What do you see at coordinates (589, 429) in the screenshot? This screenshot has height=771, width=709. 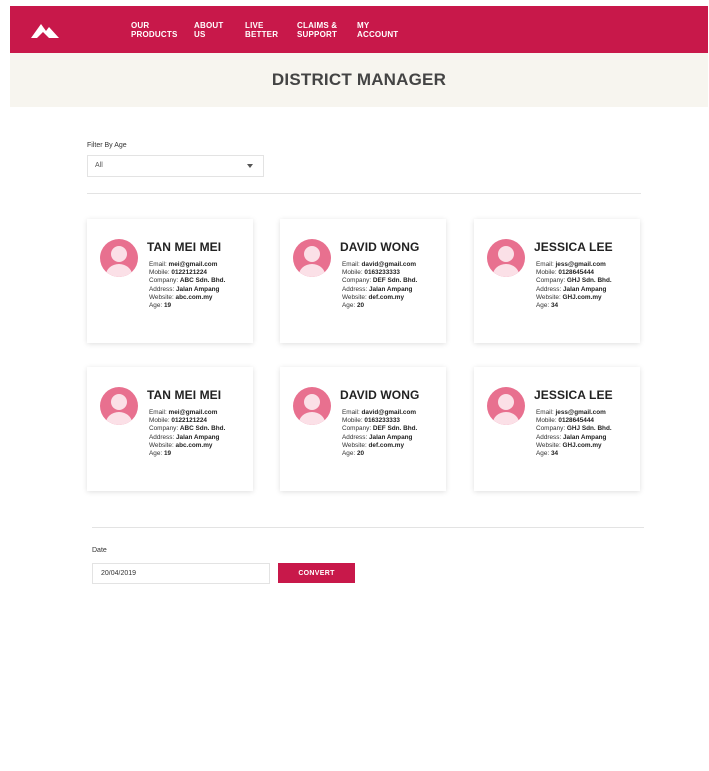 I see `card-company-value: GHJ Sdn. Bhd.` at bounding box center [589, 429].